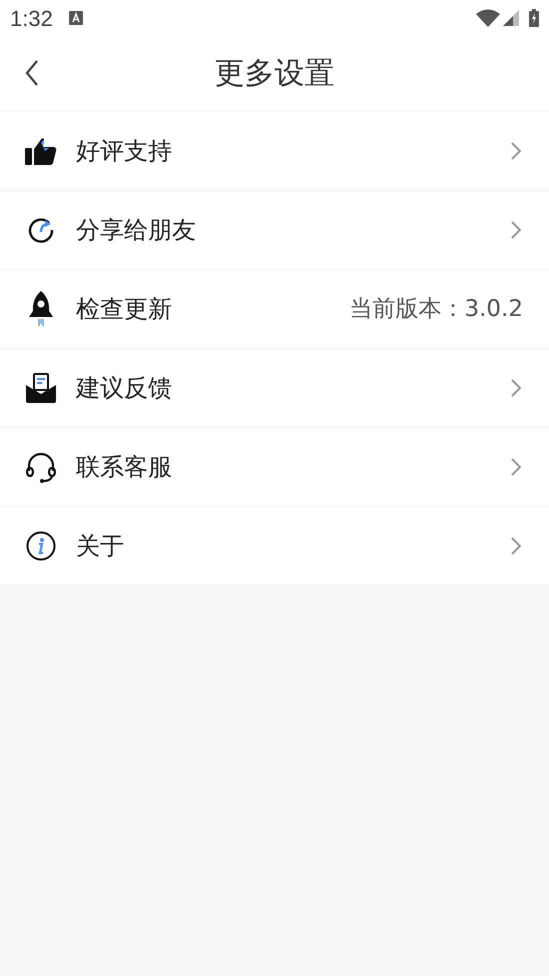 The height and width of the screenshot is (976, 549). I want to click on row-label: 联系客服, so click(124, 467).